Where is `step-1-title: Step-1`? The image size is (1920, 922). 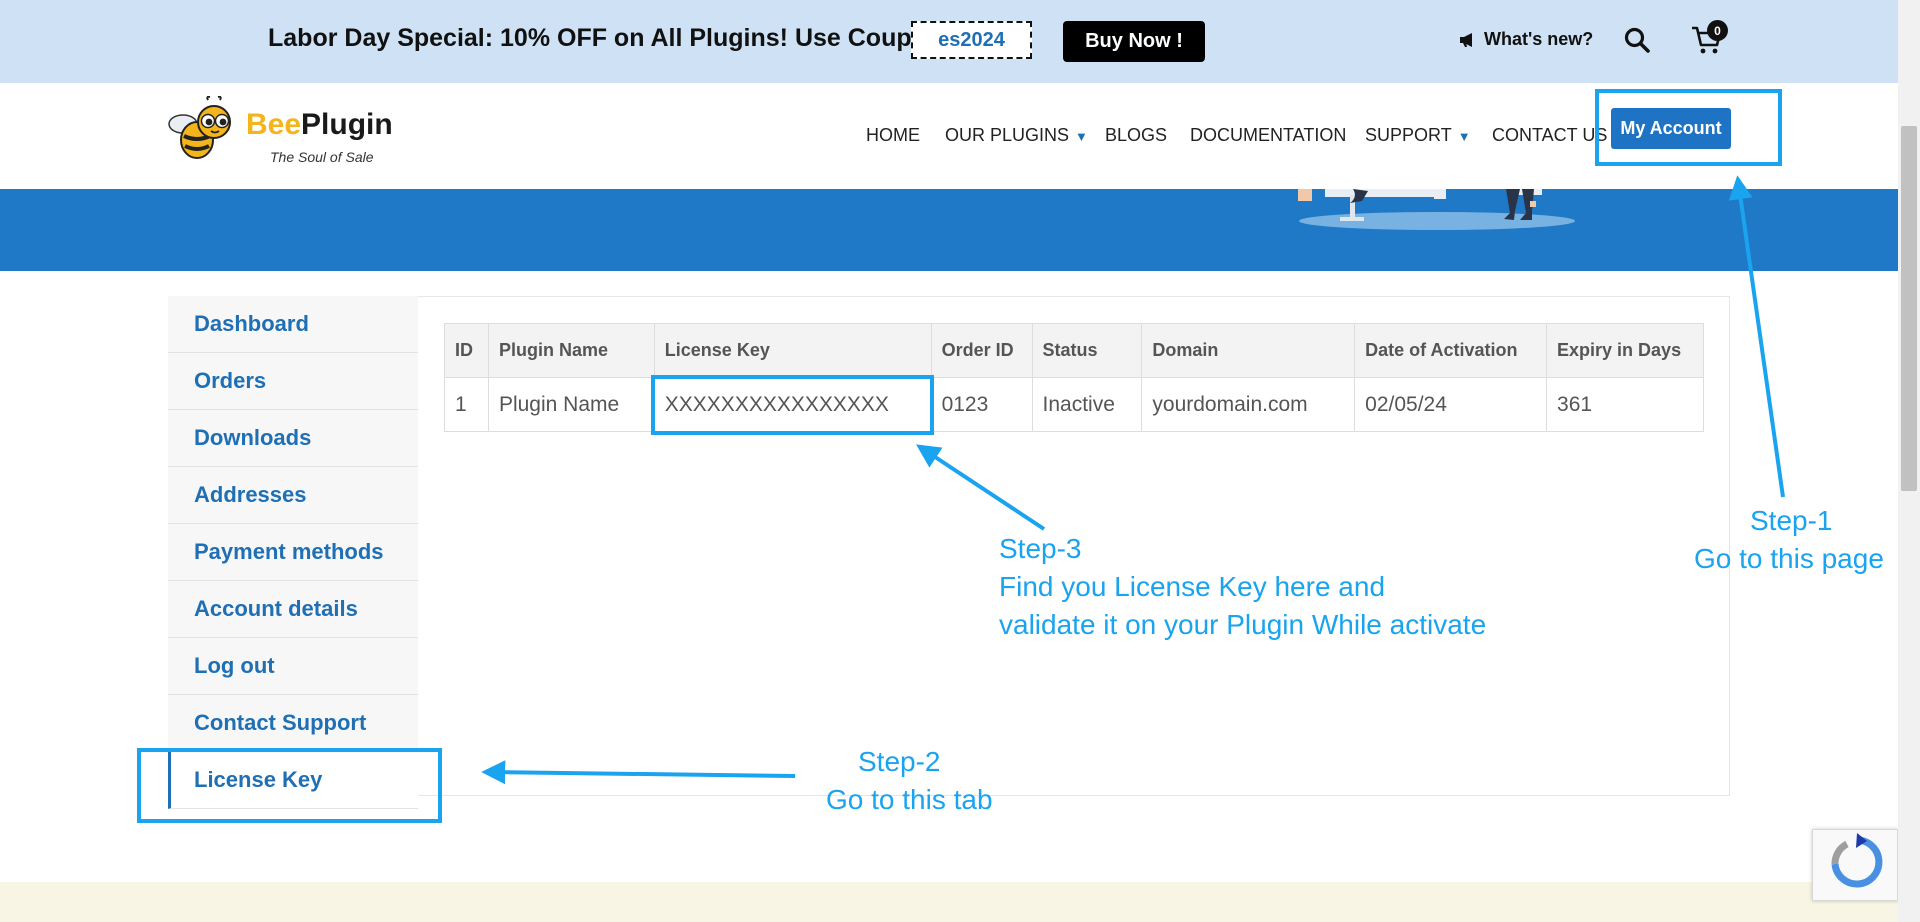 step-1-title: Step-1 is located at coordinates (1791, 520).